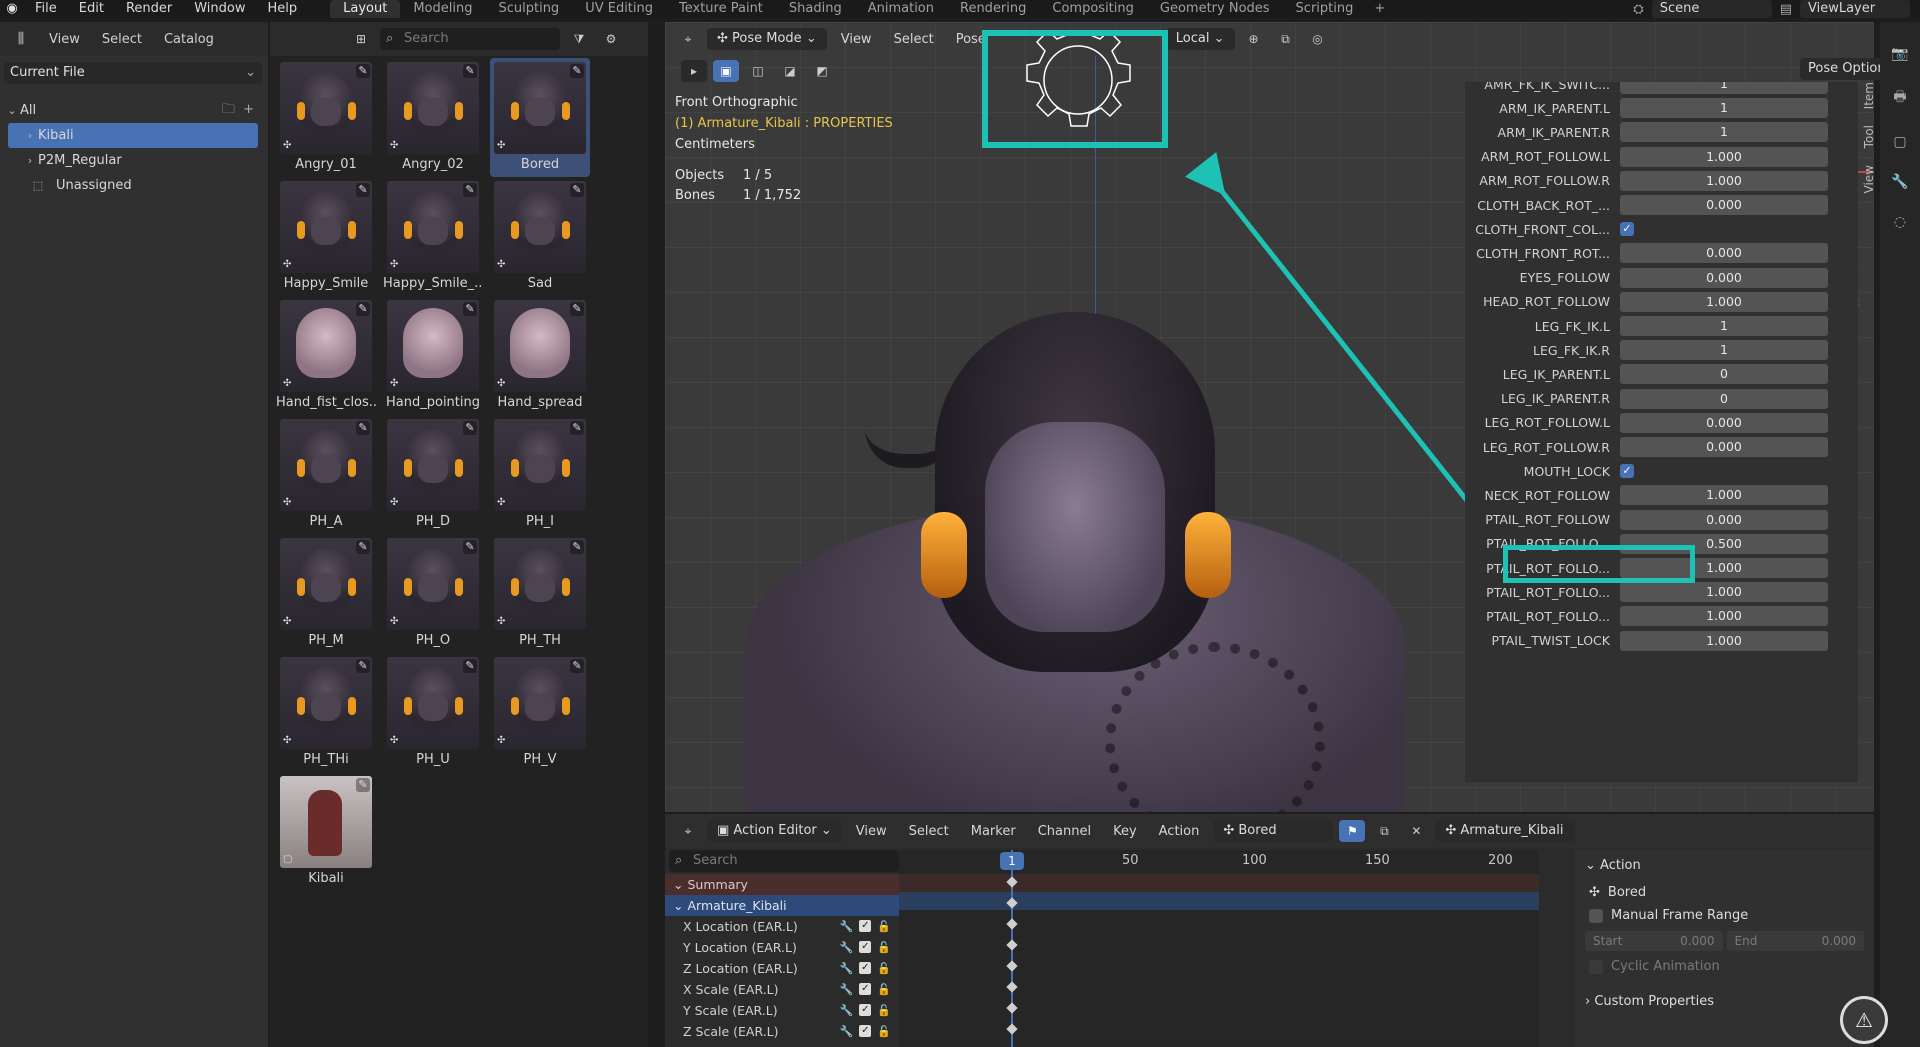 This screenshot has width=1920, height=1047. I want to click on tab-texture-paint: Texture Paint, so click(721, 9).